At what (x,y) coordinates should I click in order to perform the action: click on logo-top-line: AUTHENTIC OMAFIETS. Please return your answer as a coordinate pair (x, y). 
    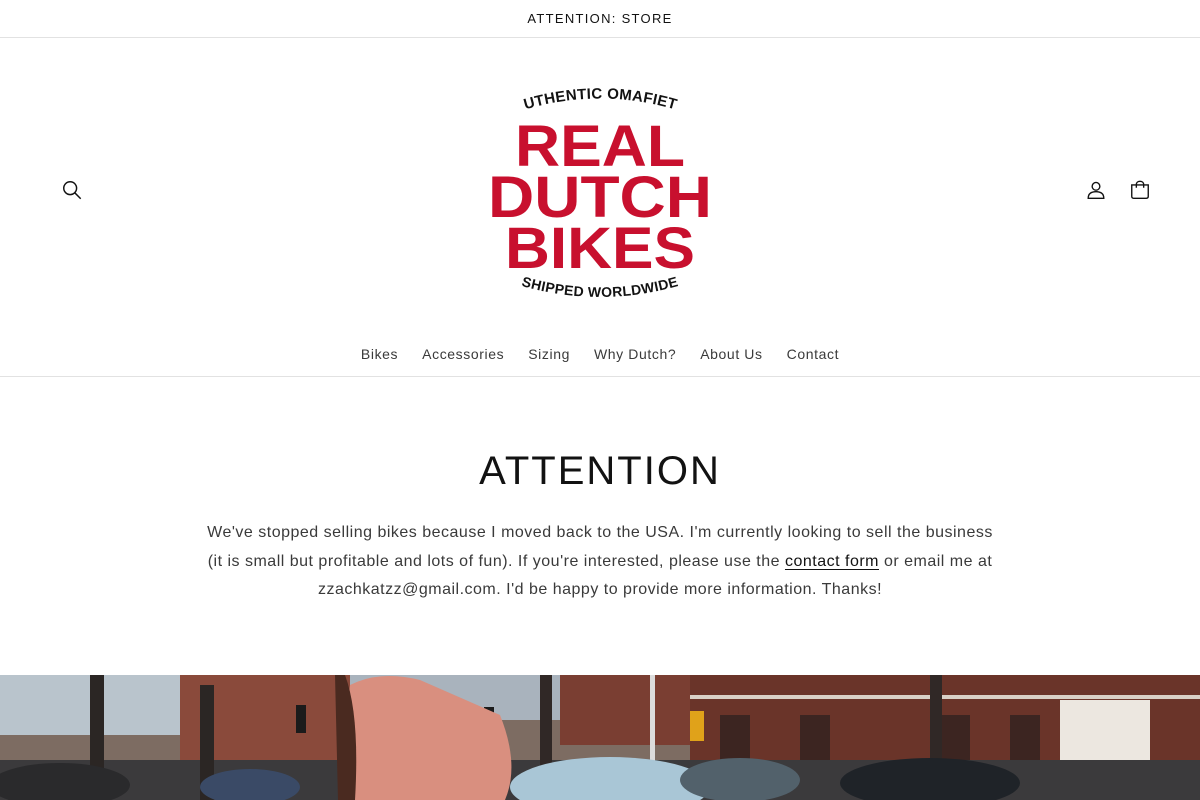
    Looking at the image, I should click on (576, 93).